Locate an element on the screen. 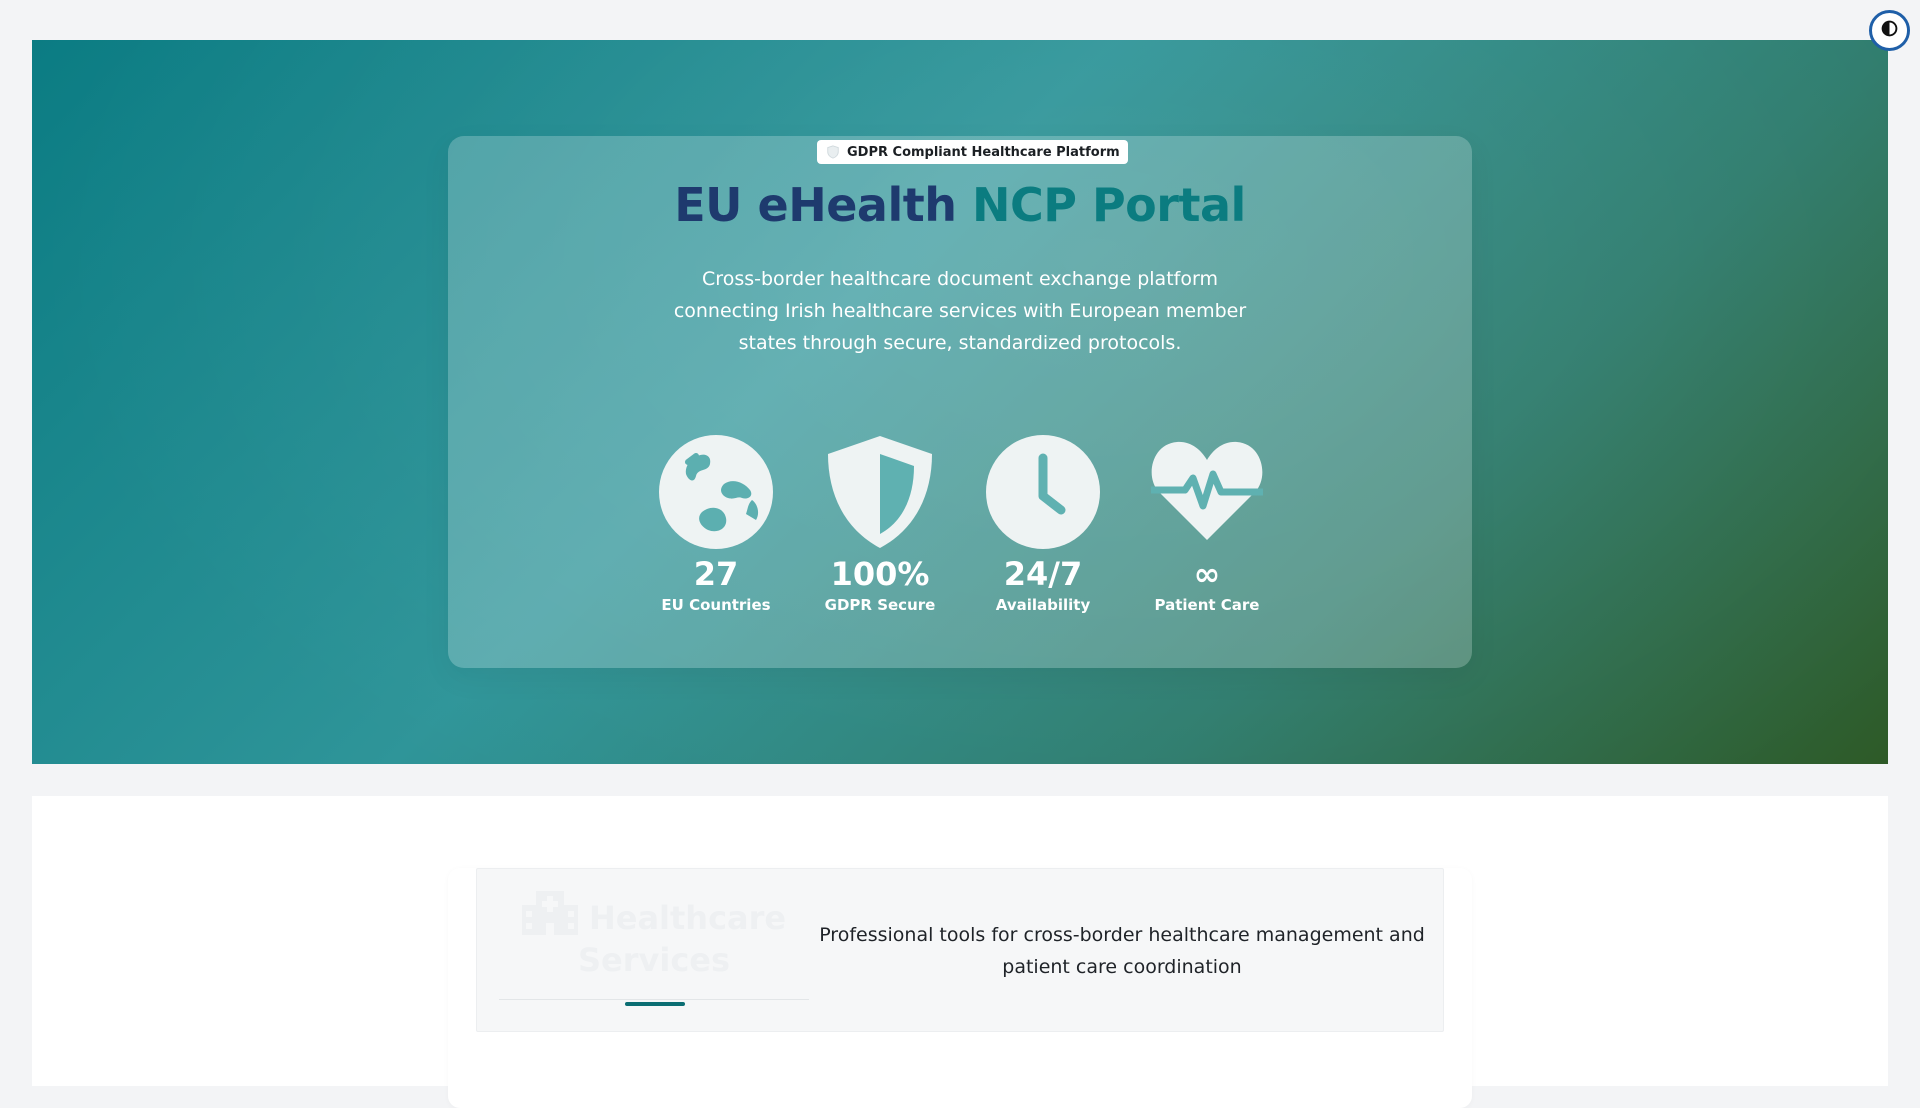 Image resolution: width=1920 pixels, height=1108 pixels. stat-label: EU Countries is located at coordinates (716, 605).